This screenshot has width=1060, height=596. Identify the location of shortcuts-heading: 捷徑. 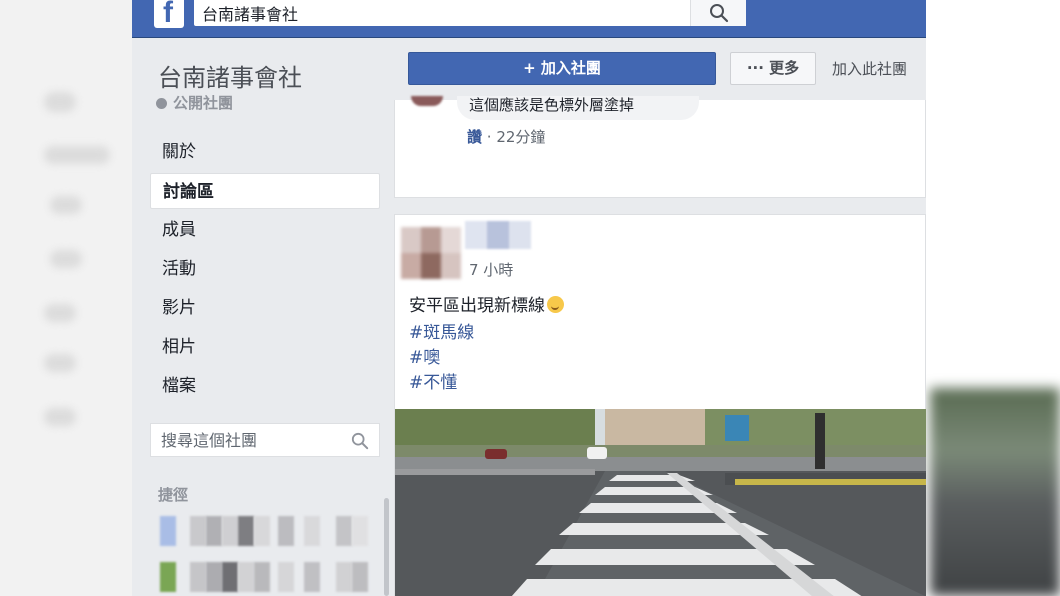
(173, 495).